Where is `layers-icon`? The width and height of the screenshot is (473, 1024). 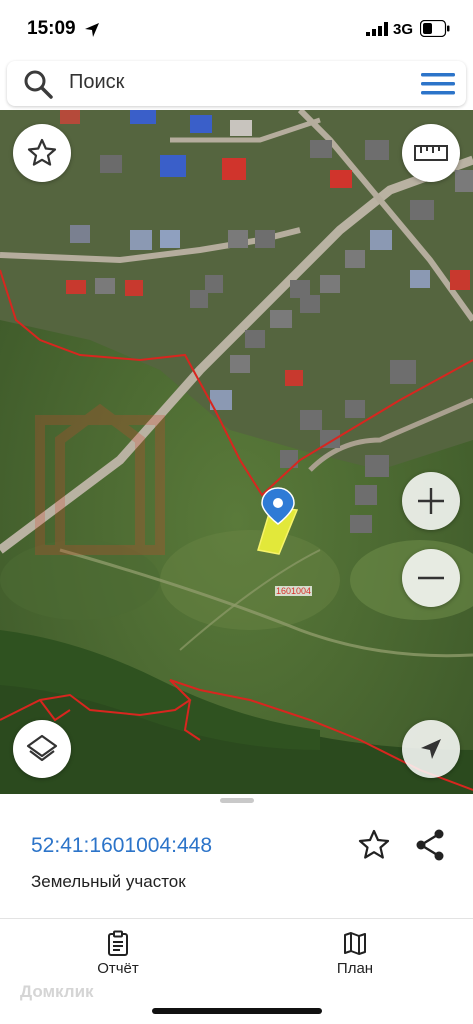
layers-icon is located at coordinates (42, 748).